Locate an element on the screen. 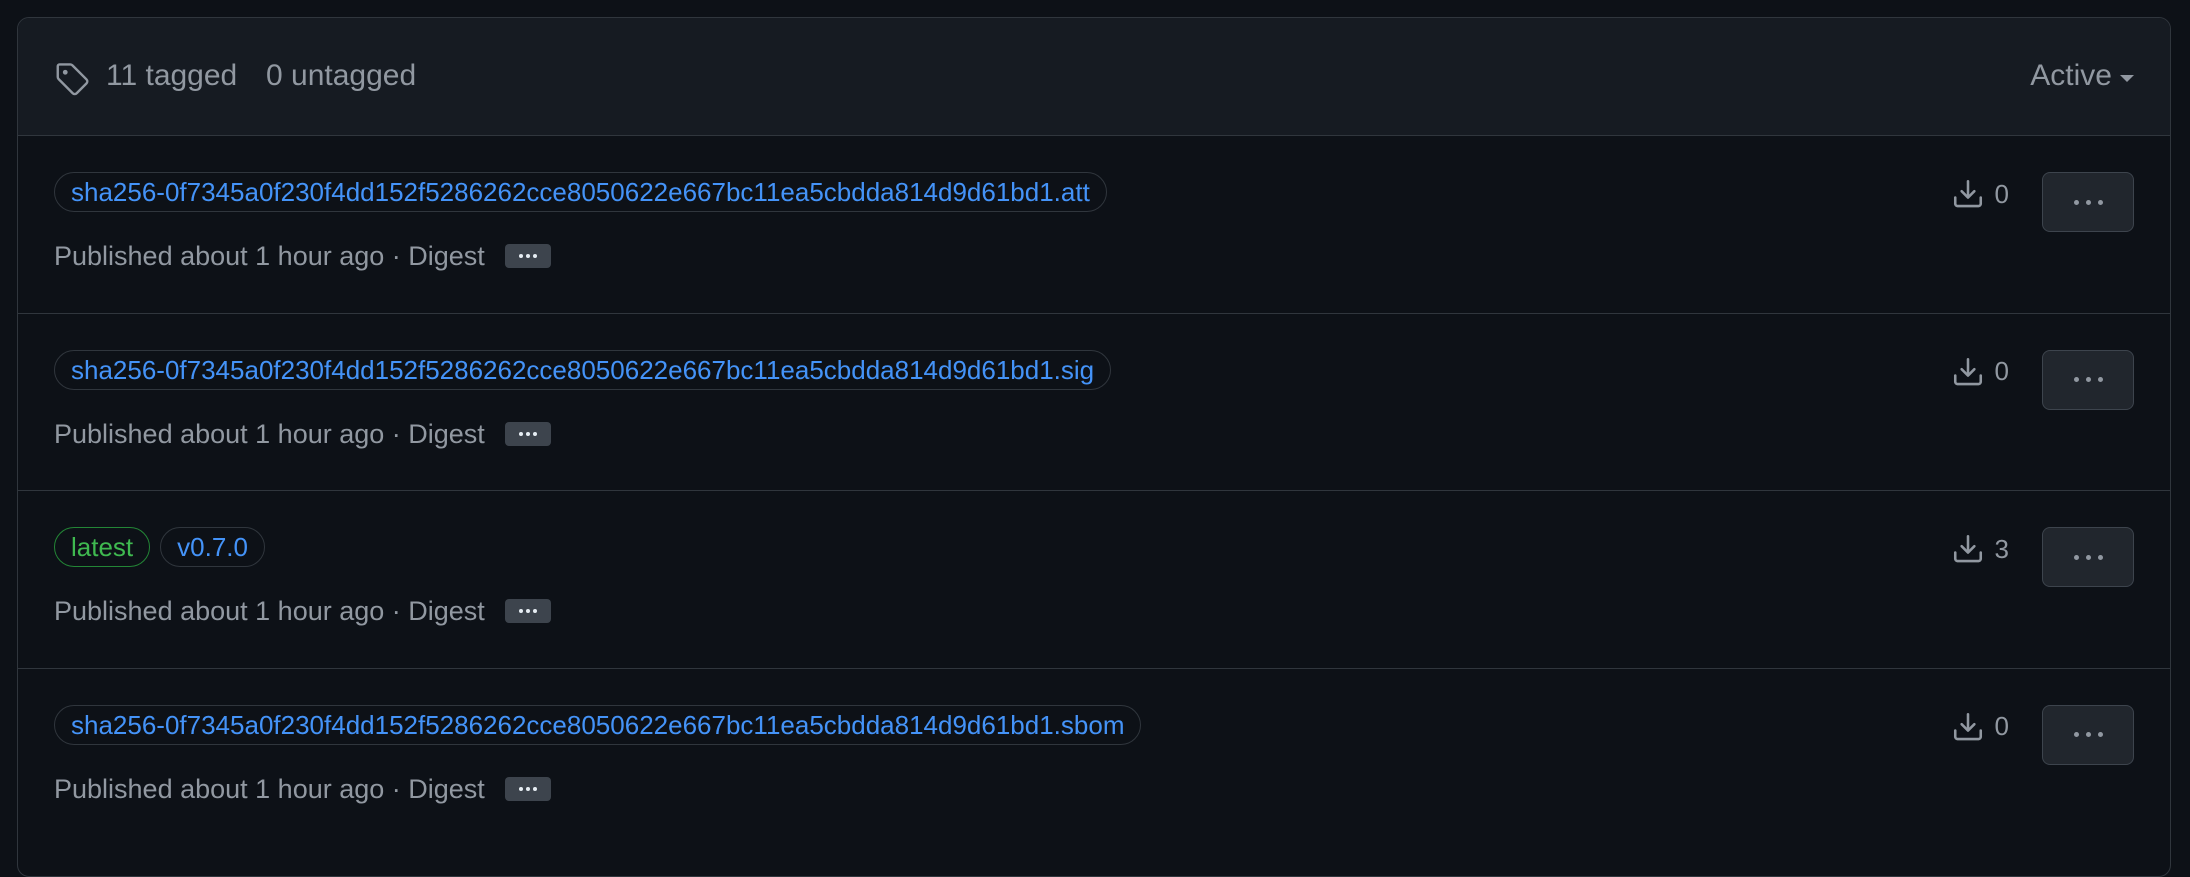 The width and height of the screenshot is (2190, 877). status-filter-dropdown: Active is located at coordinates (2082, 76).